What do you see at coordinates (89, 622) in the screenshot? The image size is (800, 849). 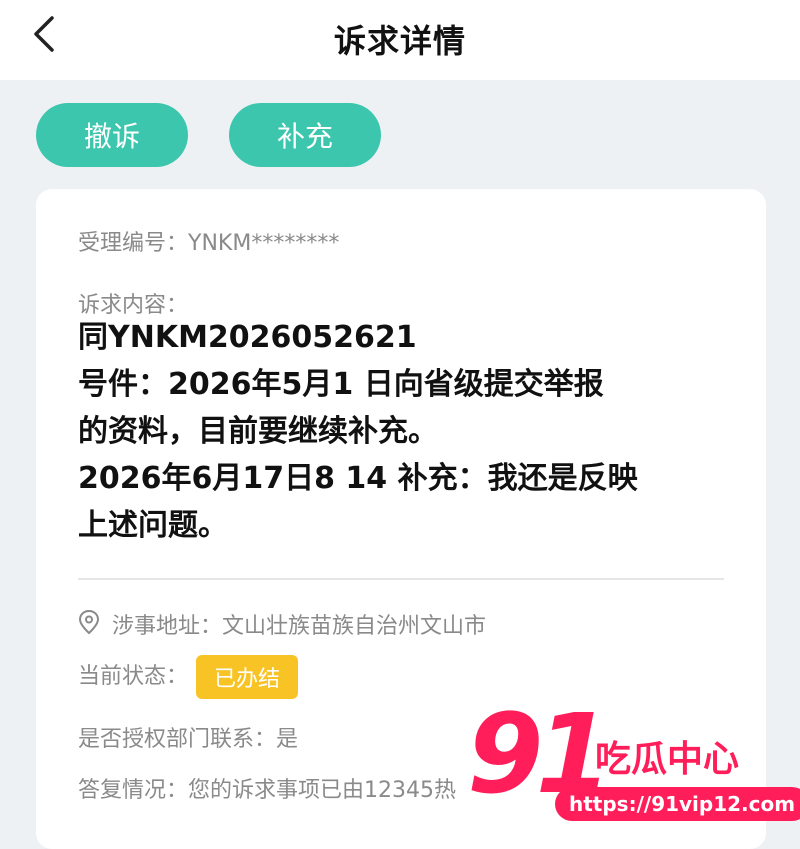 I see `location-pin-icon` at bounding box center [89, 622].